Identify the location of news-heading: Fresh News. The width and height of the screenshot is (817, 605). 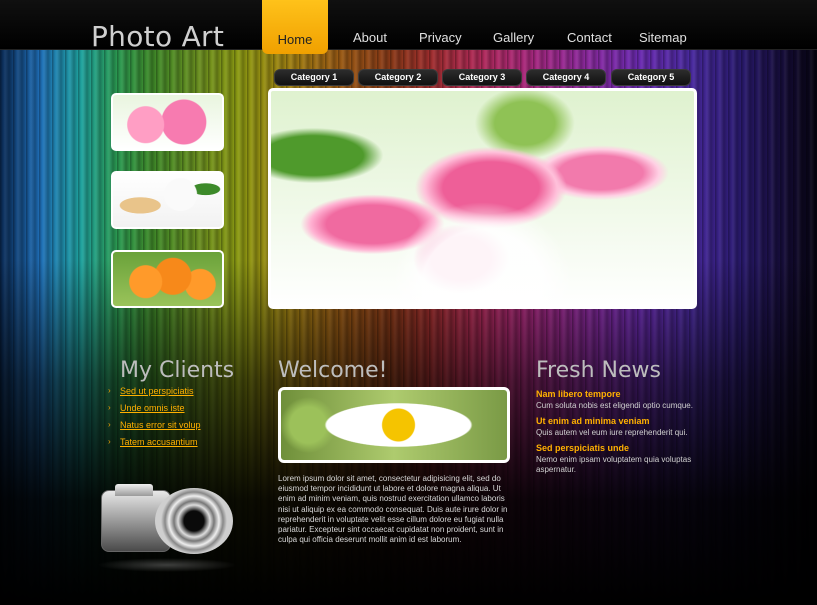
(598, 370).